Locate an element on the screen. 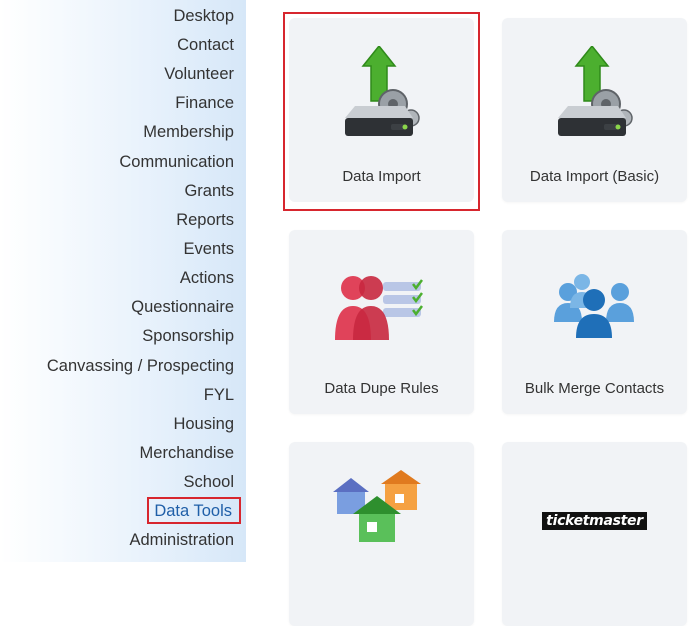 The image size is (689, 626). nav-item-sponsorship: Sponsorship is located at coordinates (188, 336).